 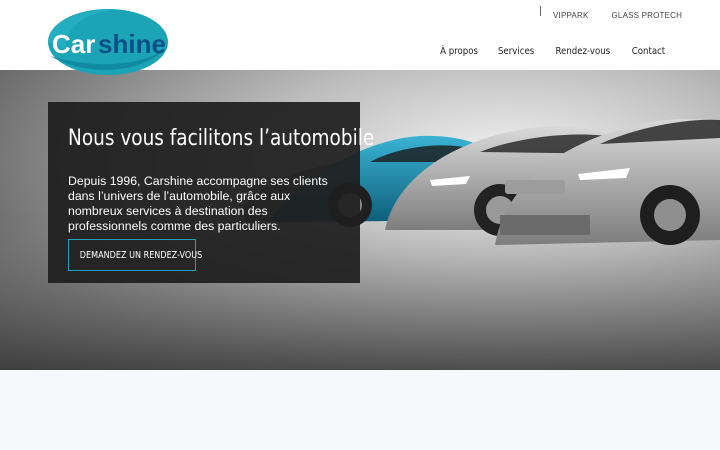 What do you see at coordinates (583, 51) in the screenshot?
I see `nav-item-rendez-vous: Rendez-vous` at bounding box center [583, 51].